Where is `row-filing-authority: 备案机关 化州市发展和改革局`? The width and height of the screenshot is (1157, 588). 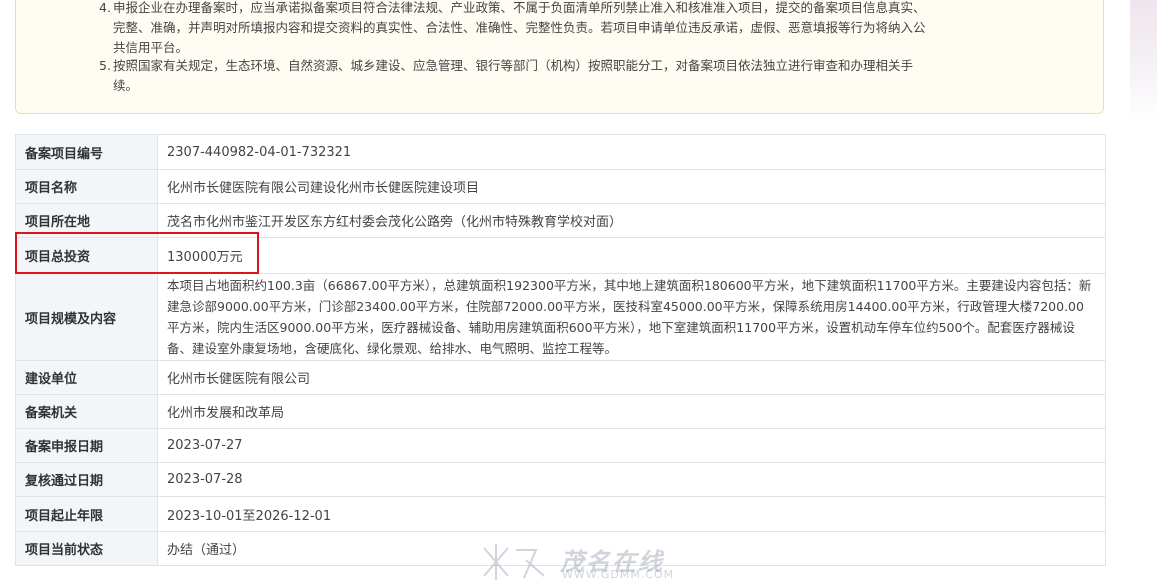
row-filing-authority: 备案机关 化州市发展和改革局 is located at coordinates (560, 411).